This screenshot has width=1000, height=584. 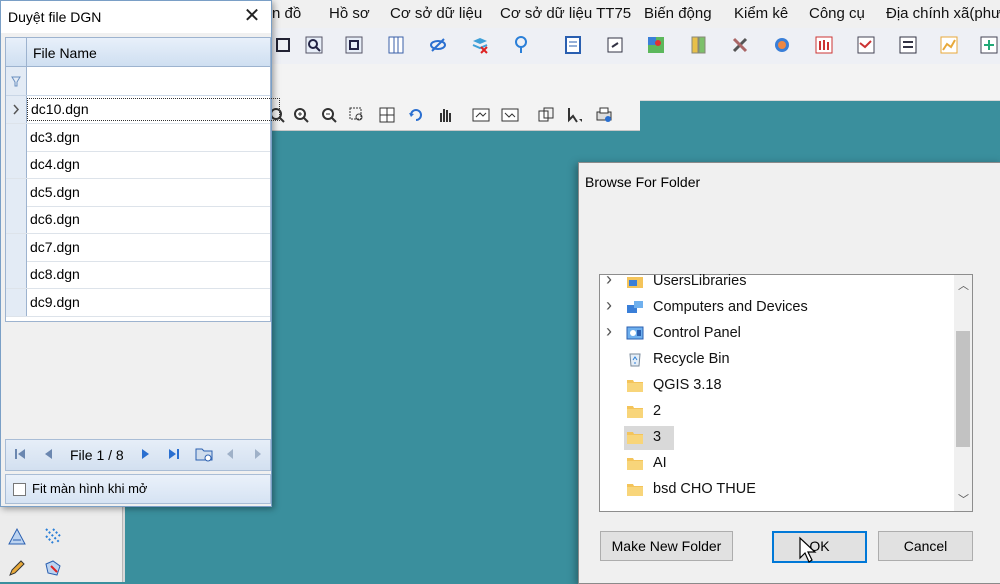 What do you see at coordinates (575, 115) in the screenshot?
I see `select-tool-icon` at bounding box center [575, 115].